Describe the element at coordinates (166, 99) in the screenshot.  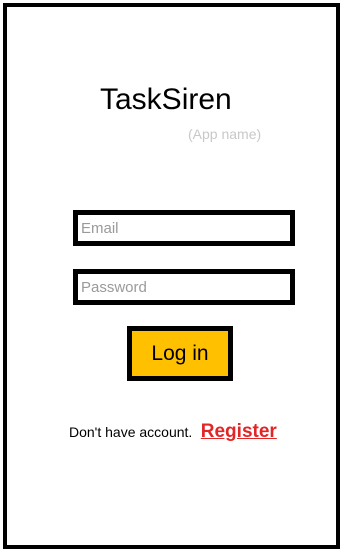
I see `app-title: TaskSiren` at that location.